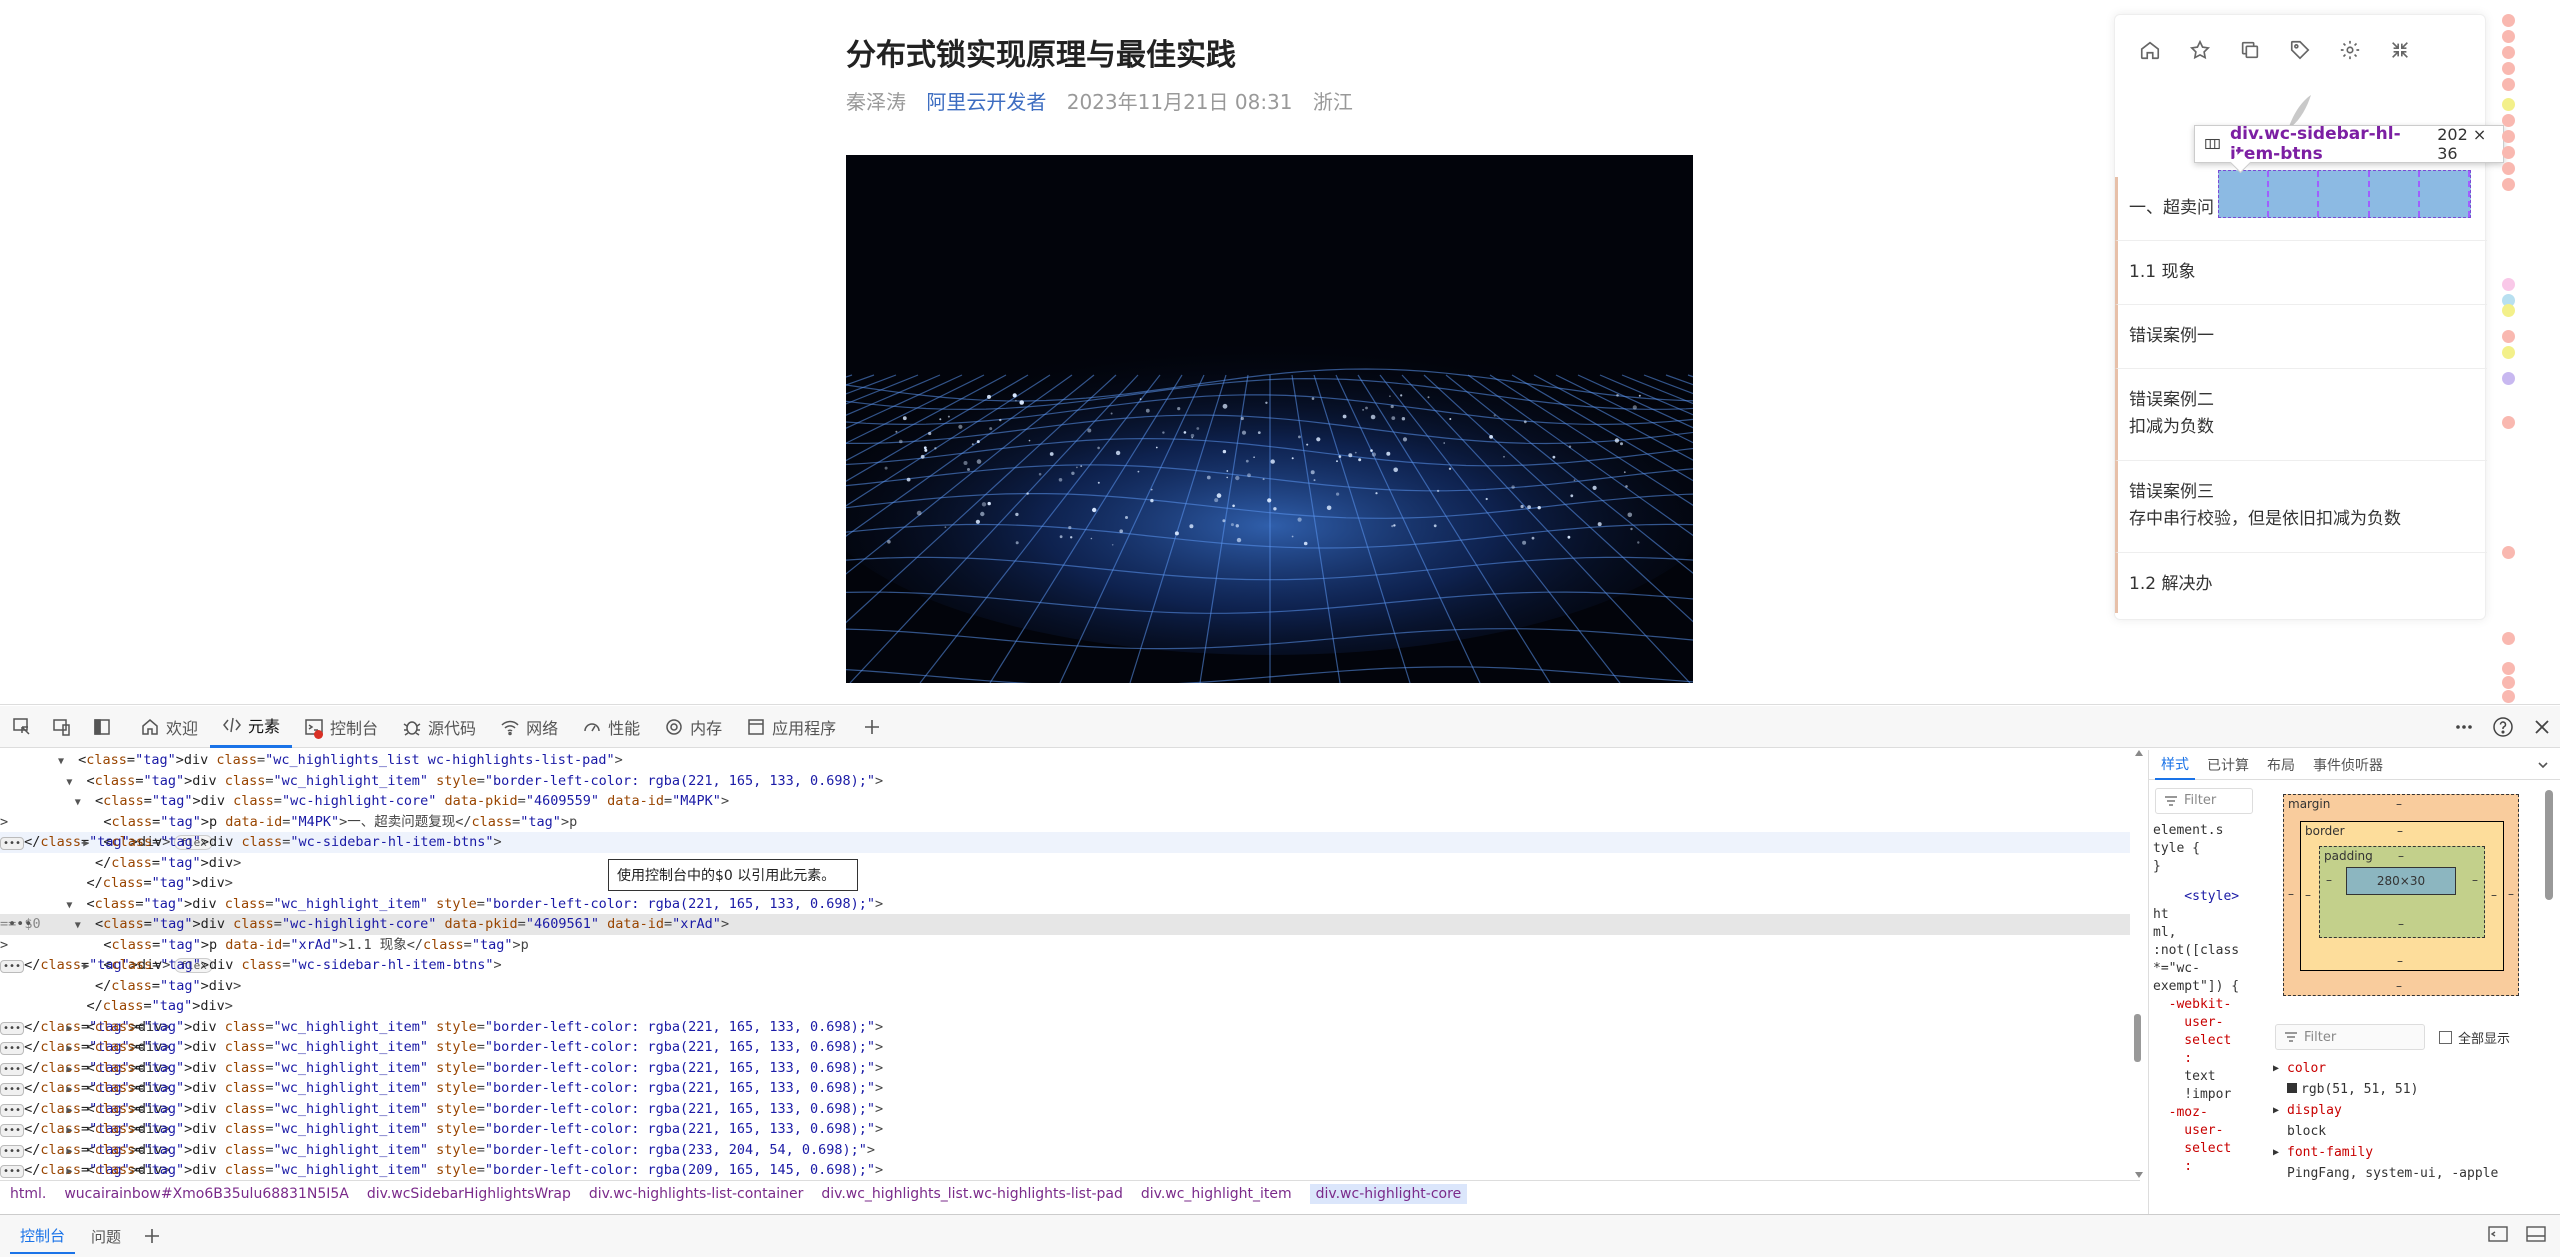 Image resolution: width=2560 pixels, height=1257 pixels. I want to click on breadcrumb-item: div.wcSidebarHighlightsWrap, so click(469, 1194).